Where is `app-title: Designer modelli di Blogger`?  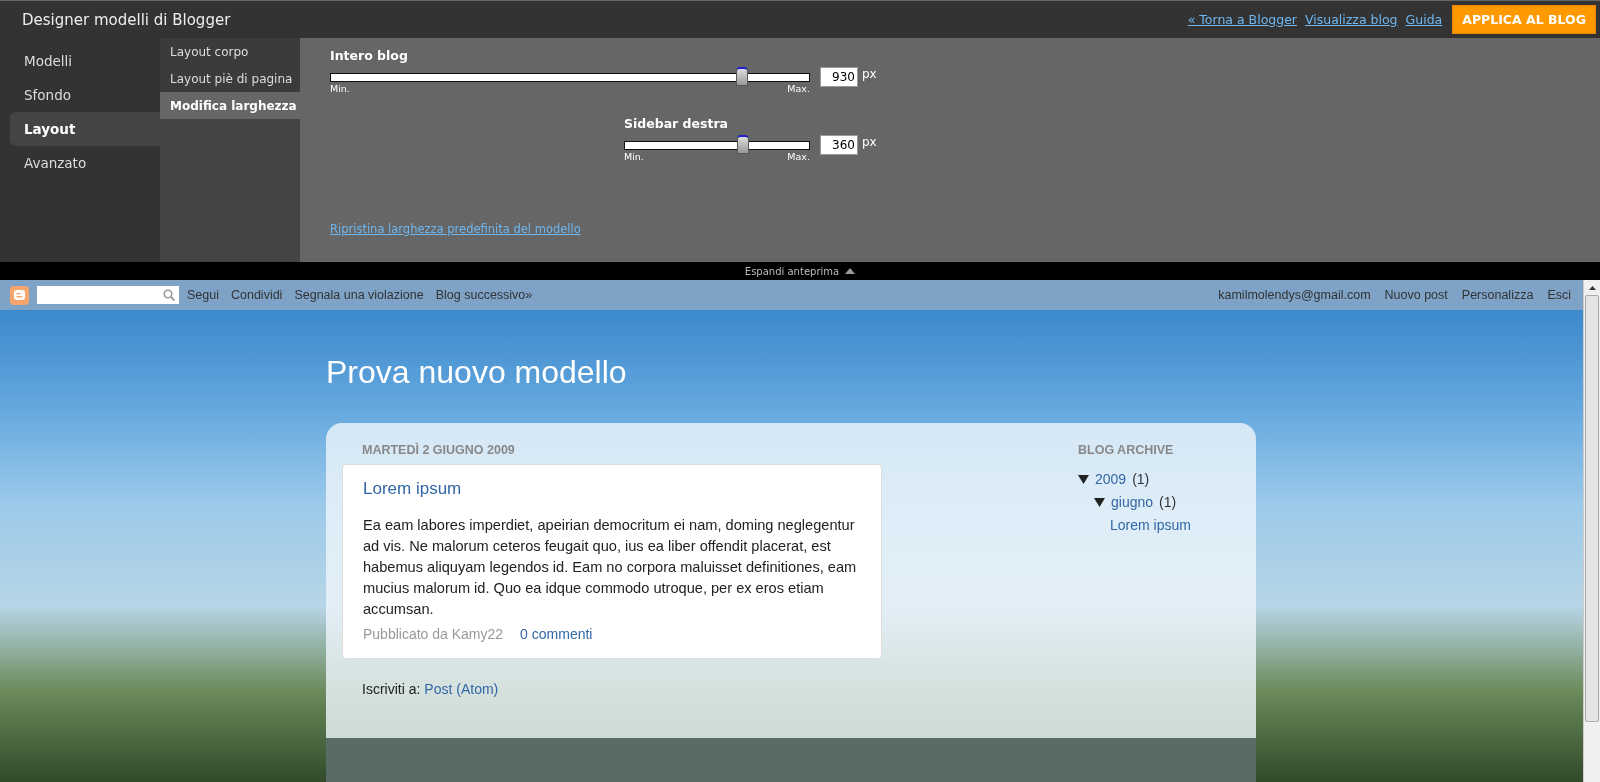
app-title: Designer modelli di Blogger is located at coordinates (127, 19).